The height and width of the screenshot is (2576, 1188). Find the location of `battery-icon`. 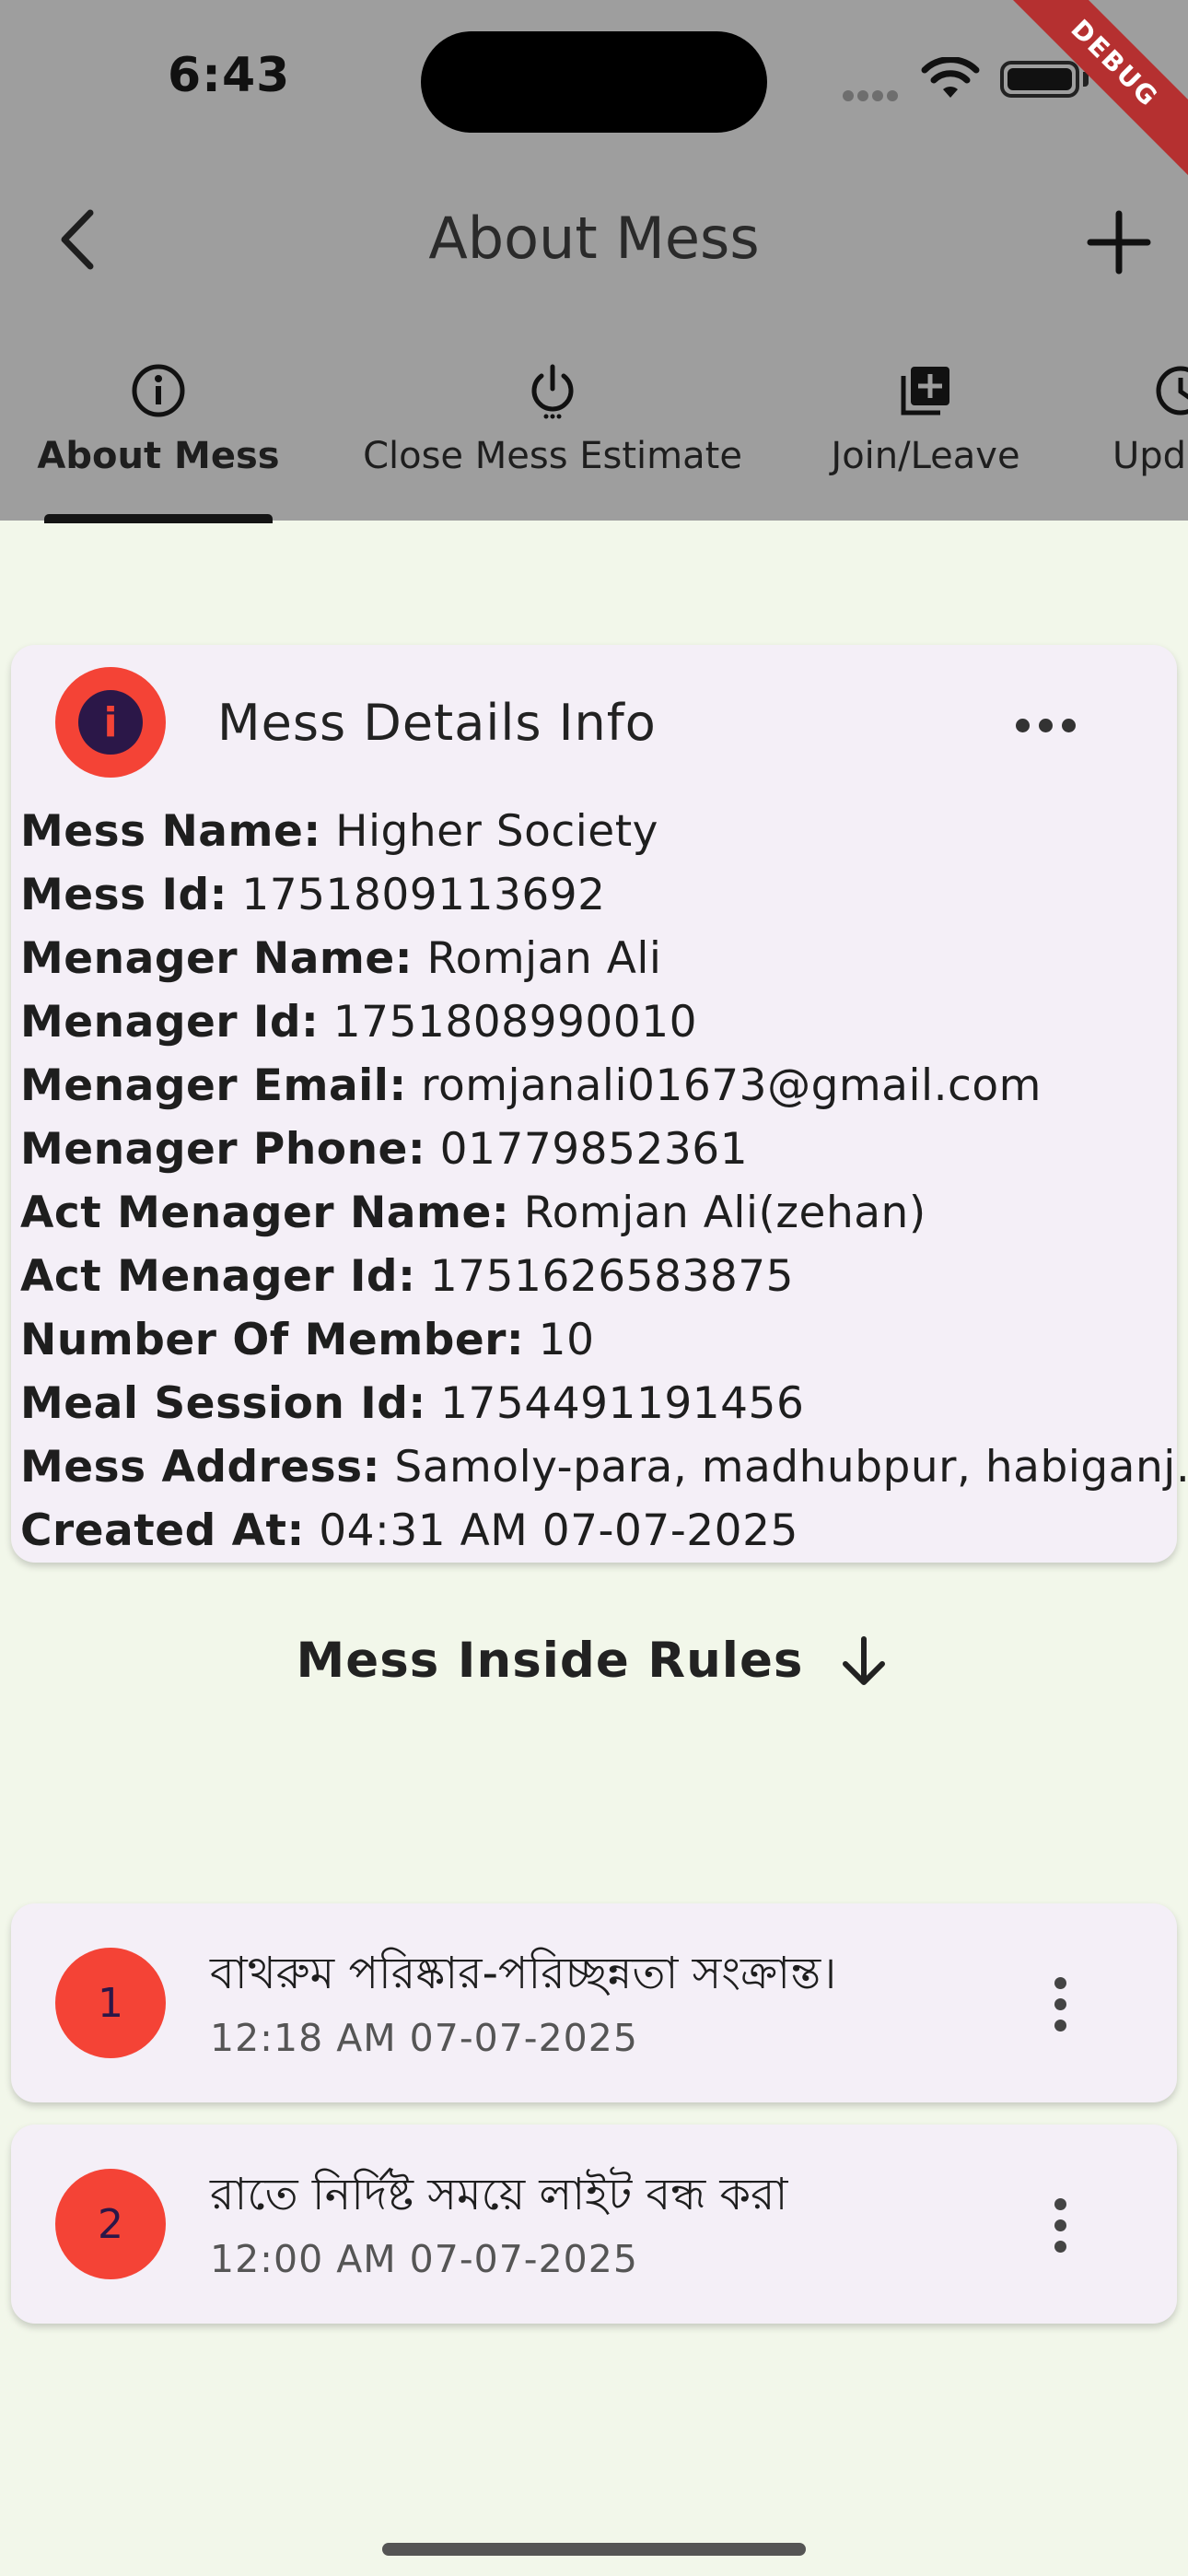

battery-icon is located at coordinates (1039, 79).